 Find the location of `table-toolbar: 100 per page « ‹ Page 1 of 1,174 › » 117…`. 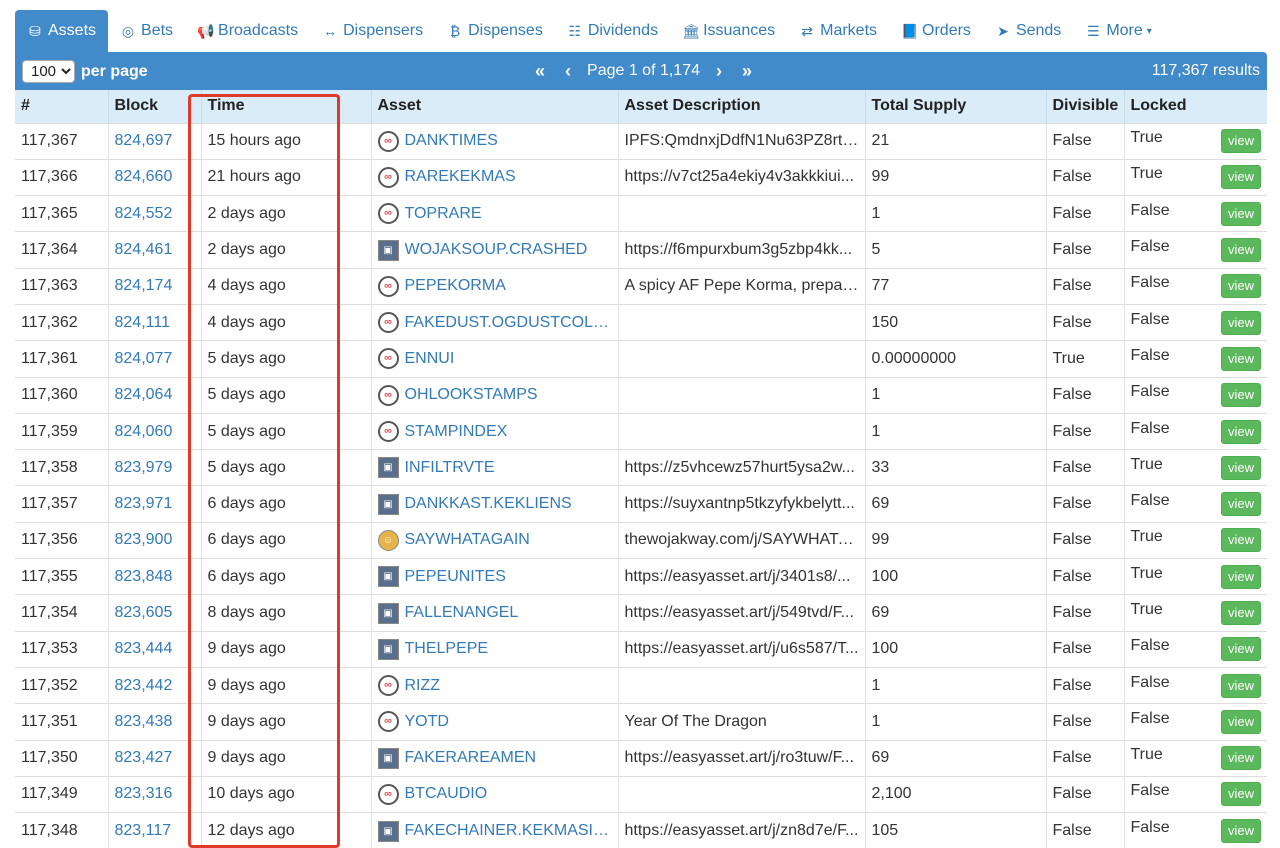

table-toolbar: 100 per page « ‹ Page 1 of 1,174 › » 117… is located at coordinates (641, 71).